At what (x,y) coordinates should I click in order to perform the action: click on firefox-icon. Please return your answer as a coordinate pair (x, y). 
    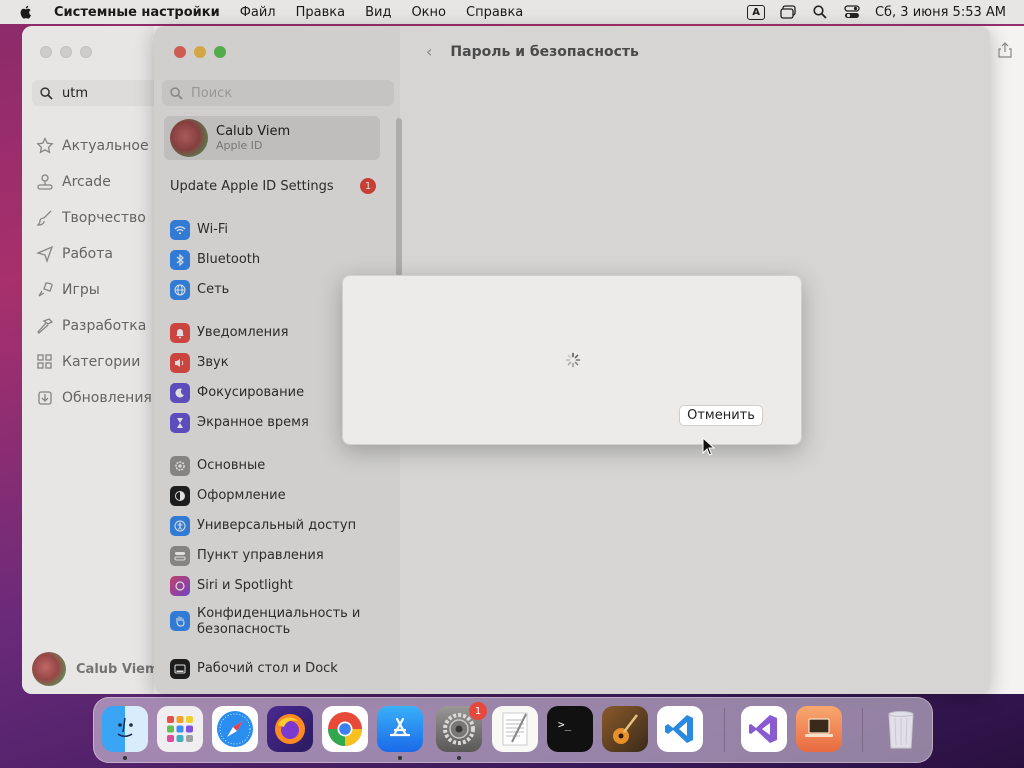
    Looking at the image, I should click on (290, 729).